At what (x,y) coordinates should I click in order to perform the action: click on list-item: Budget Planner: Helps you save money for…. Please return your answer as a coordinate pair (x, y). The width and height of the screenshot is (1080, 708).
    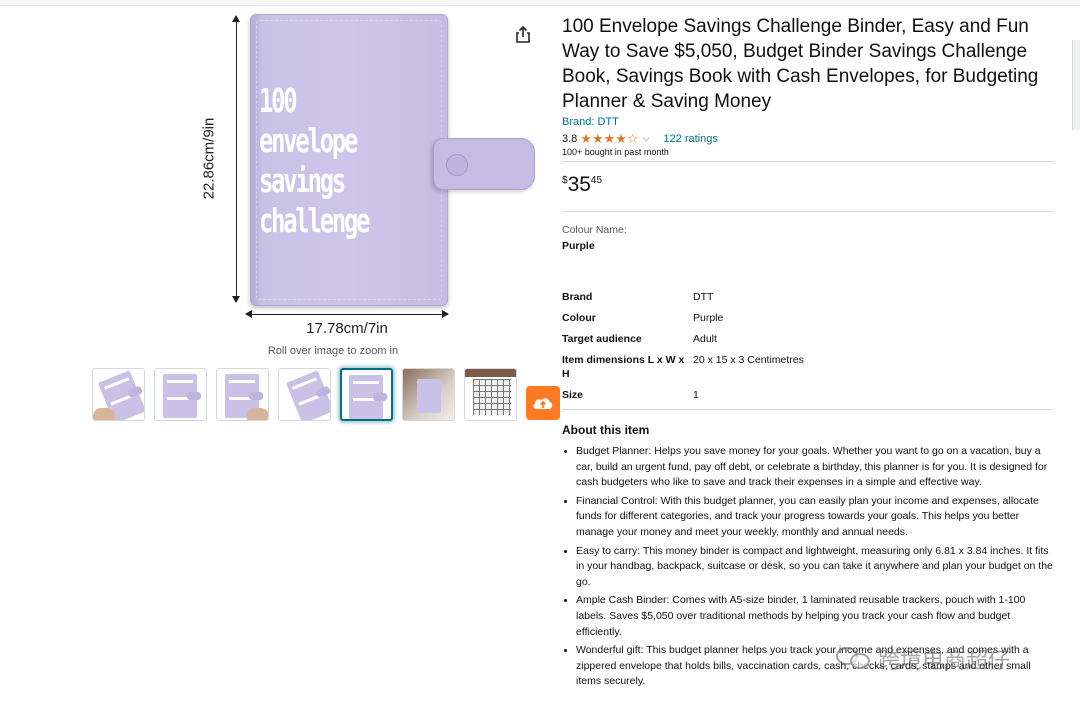
    Looking at the image, I should click on (815, 467).